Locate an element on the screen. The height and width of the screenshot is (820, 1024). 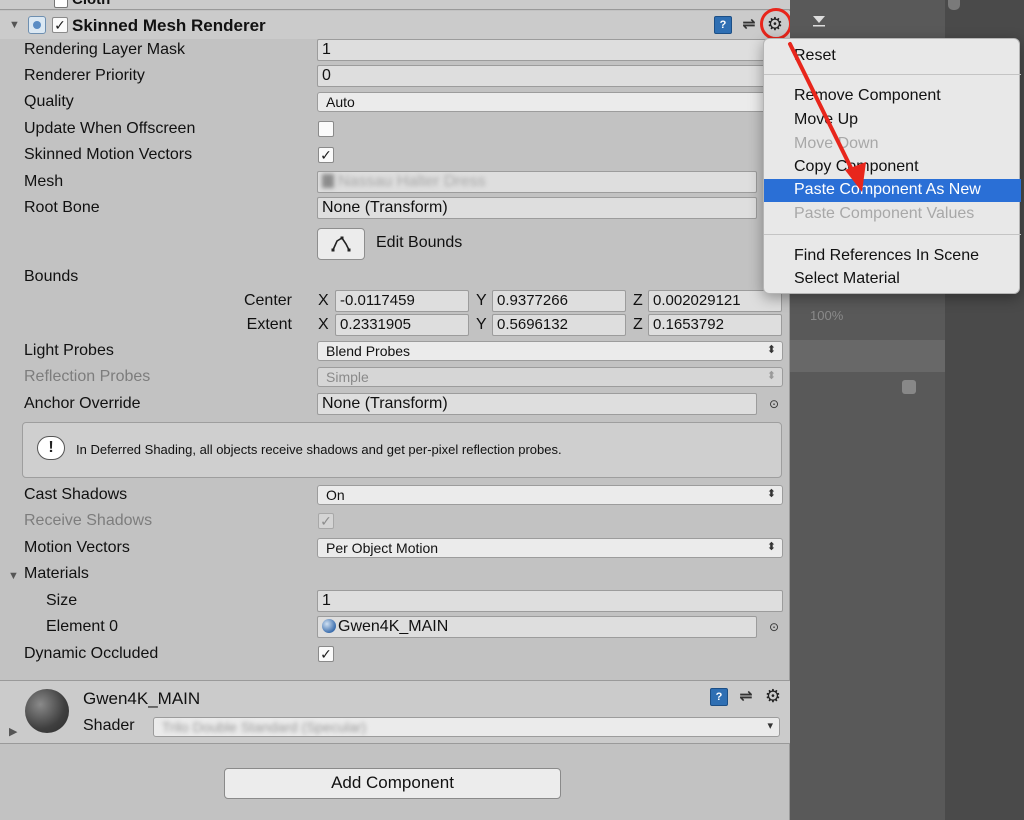
light-probes-dropdown: Blend Probes ⬍ is located at coordinates (550, 351).